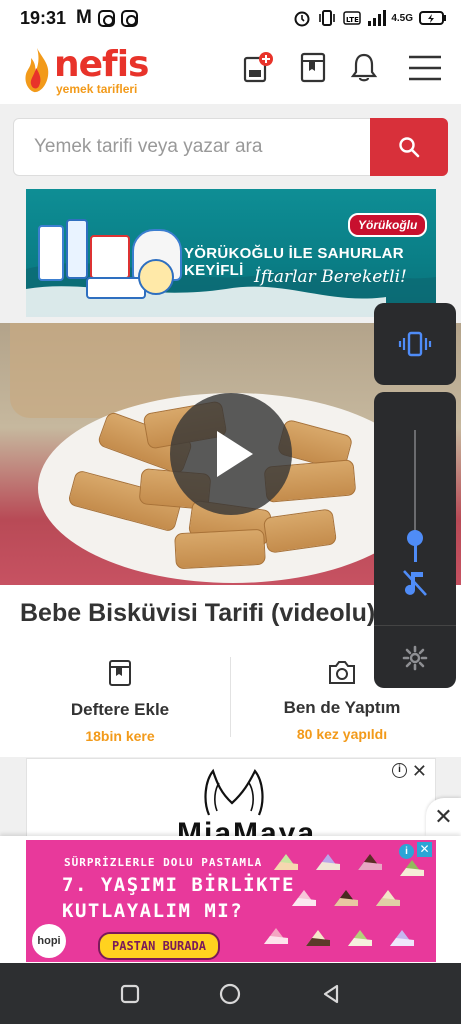 This screenshot has height=1024, width=461. I want to click on ad-brand-text: MiaMaya, so click(247, 827).